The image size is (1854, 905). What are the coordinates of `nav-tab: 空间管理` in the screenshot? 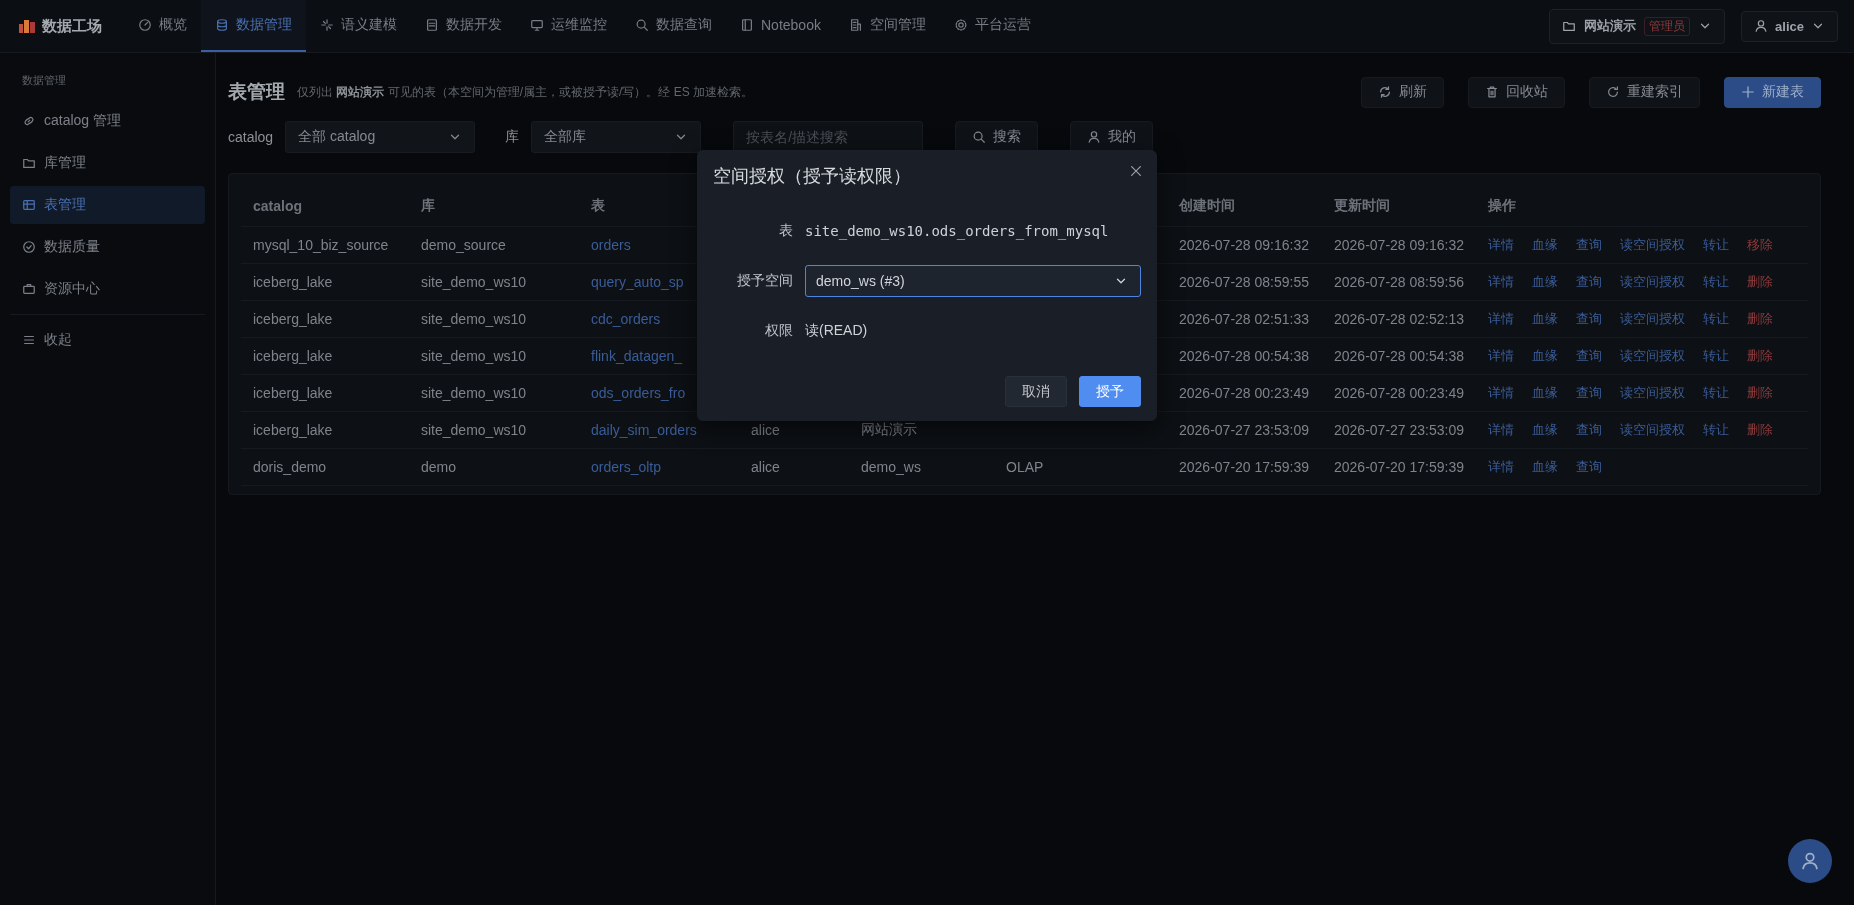 It's located at (887, 26).